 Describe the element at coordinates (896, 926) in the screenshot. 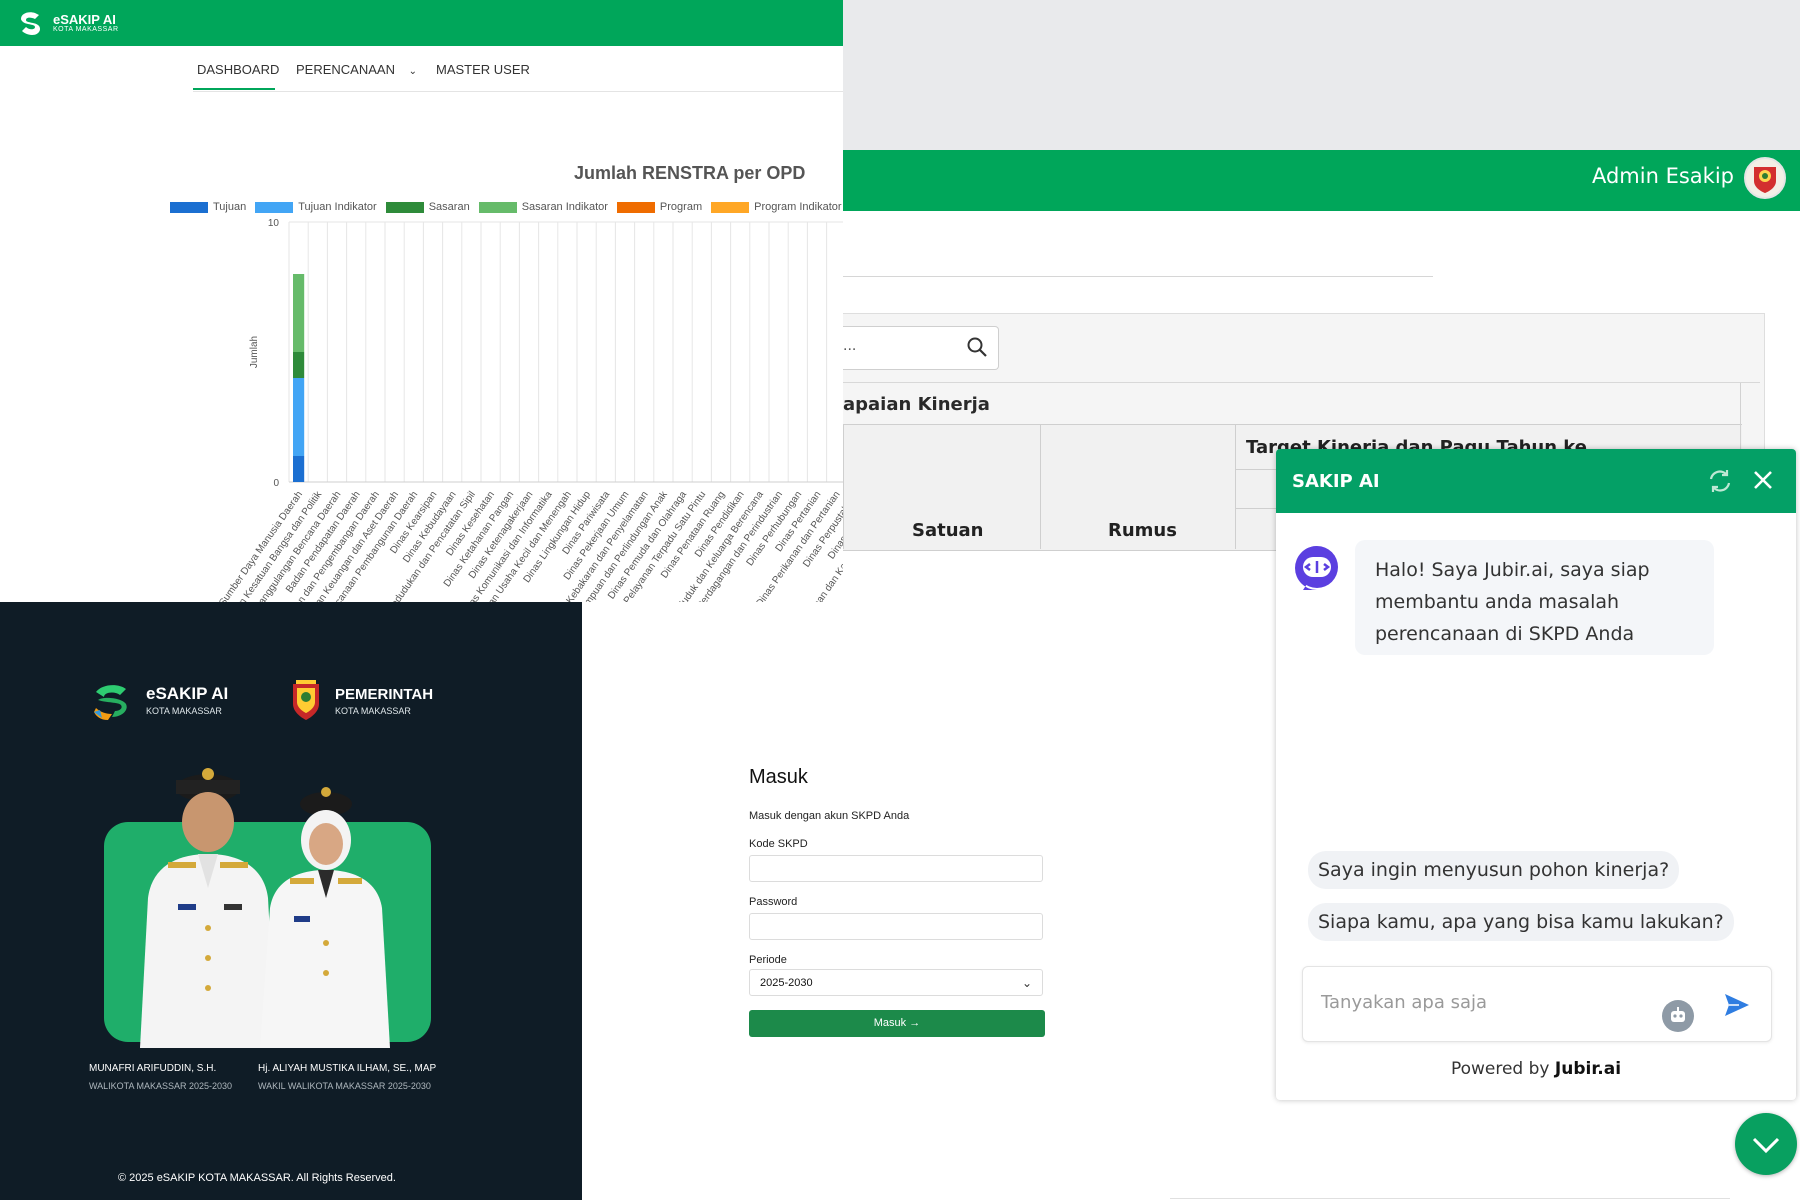

I see `password-input` at that location.